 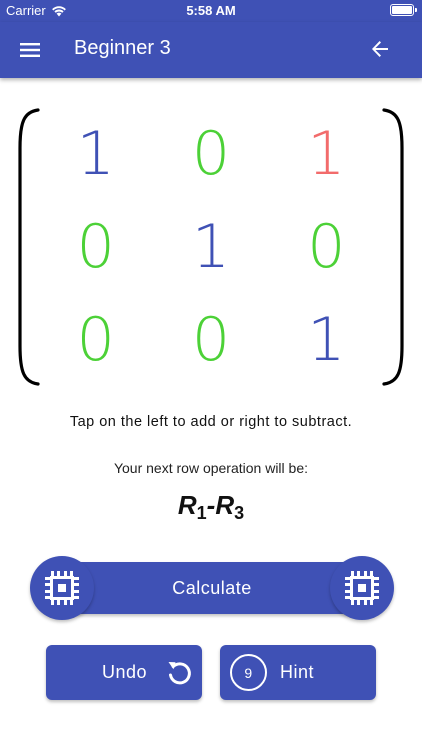 I want to click on row-op-second-index: 3, so click(x=239, y=513).